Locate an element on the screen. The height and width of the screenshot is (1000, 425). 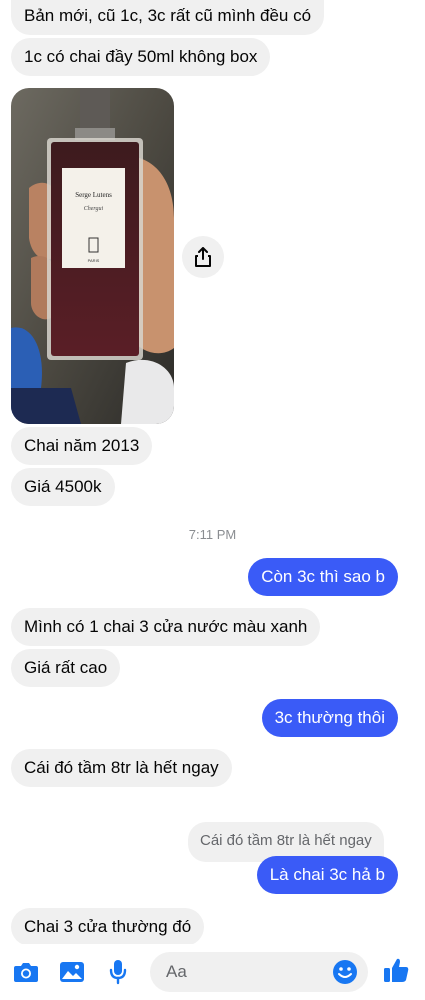
message-timestamp: 7:11 PM is located at coordinates (212, 534).